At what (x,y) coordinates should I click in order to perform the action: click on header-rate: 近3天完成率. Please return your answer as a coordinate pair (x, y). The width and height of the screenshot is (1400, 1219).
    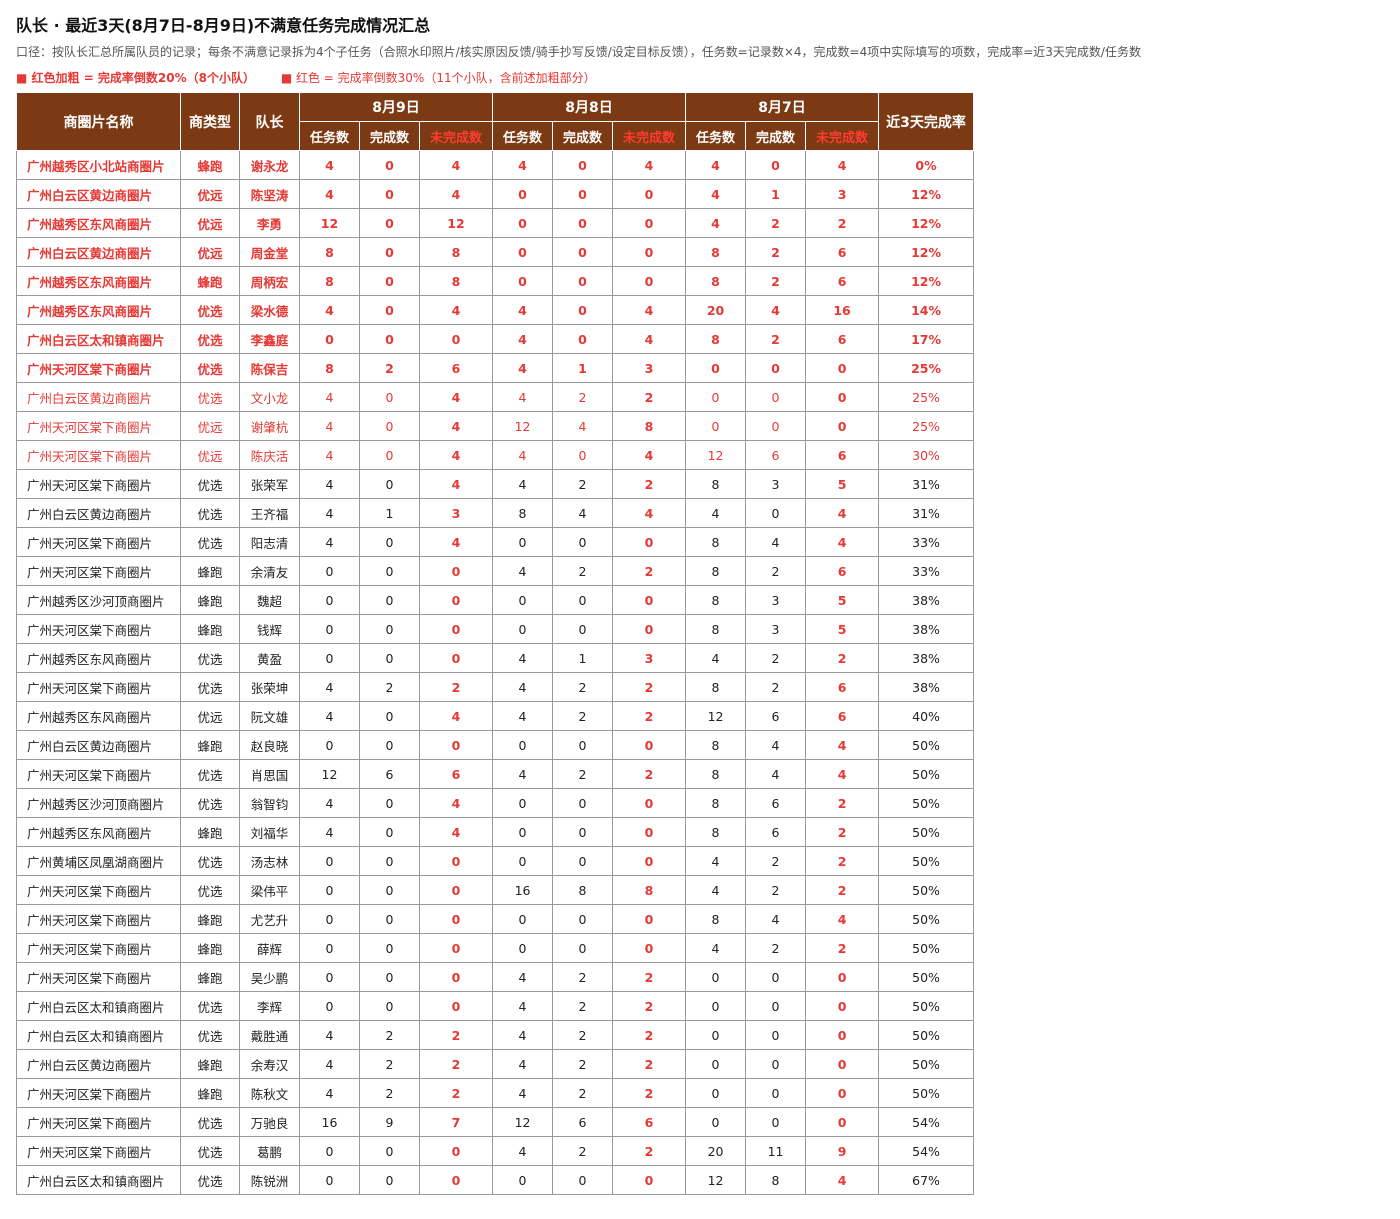
    Looking at the image, I should click on (926, 121).